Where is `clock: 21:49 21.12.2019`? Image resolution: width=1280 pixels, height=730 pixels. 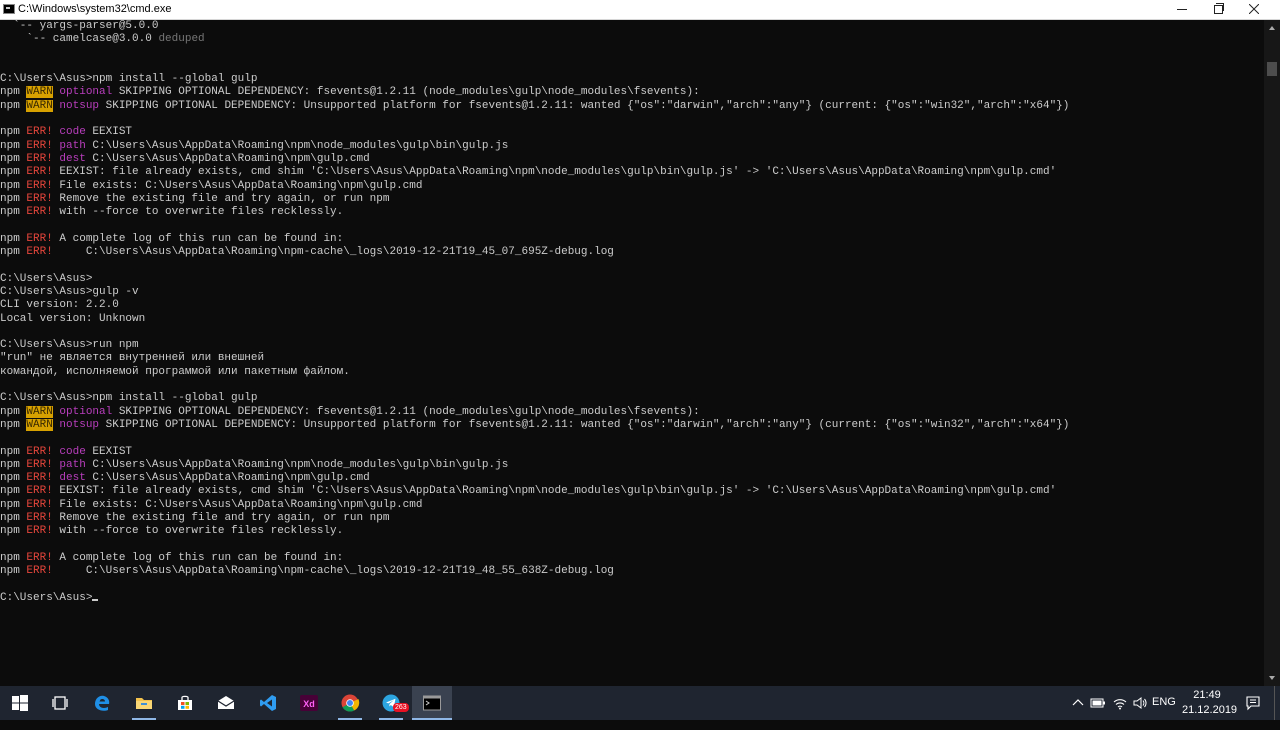
clock: 21:49 21.12.2019 is located at coordinates (1210, 703).